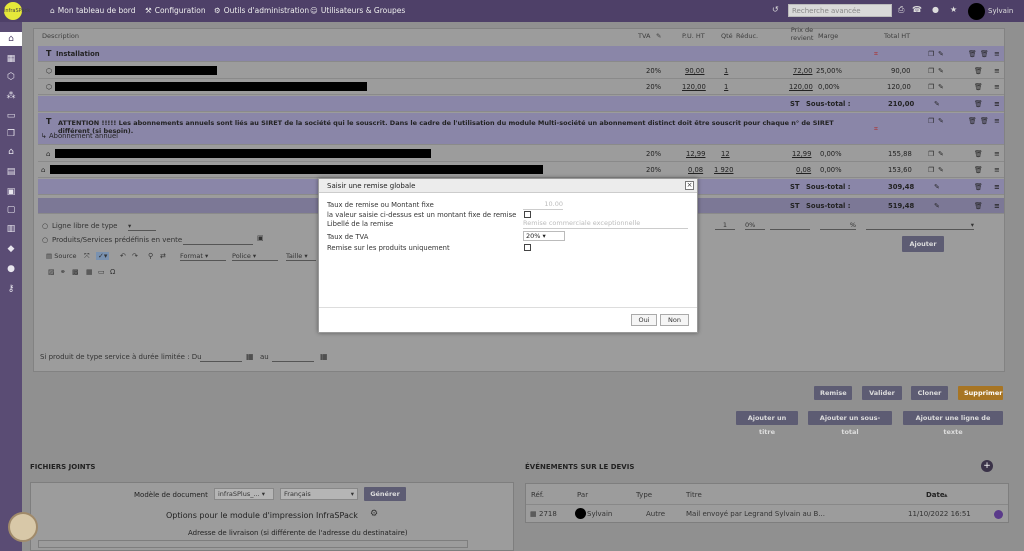  I want to click on history-icon: ↺, so click(775, 9).